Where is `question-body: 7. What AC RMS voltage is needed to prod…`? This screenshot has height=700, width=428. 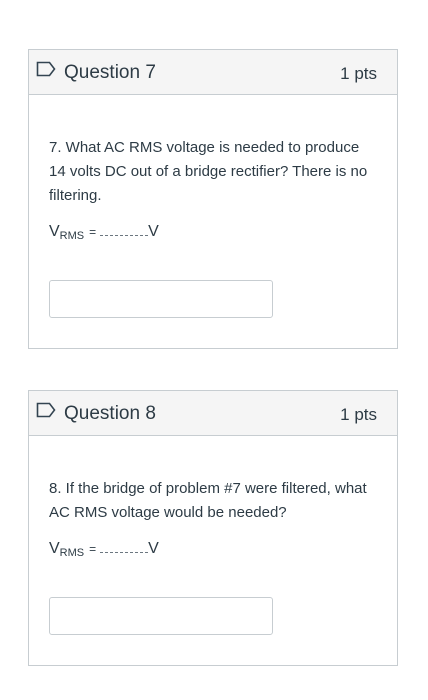 question-body: 7. What AC RMS voltage is needed to prod… is located at coordinates (213, 191).